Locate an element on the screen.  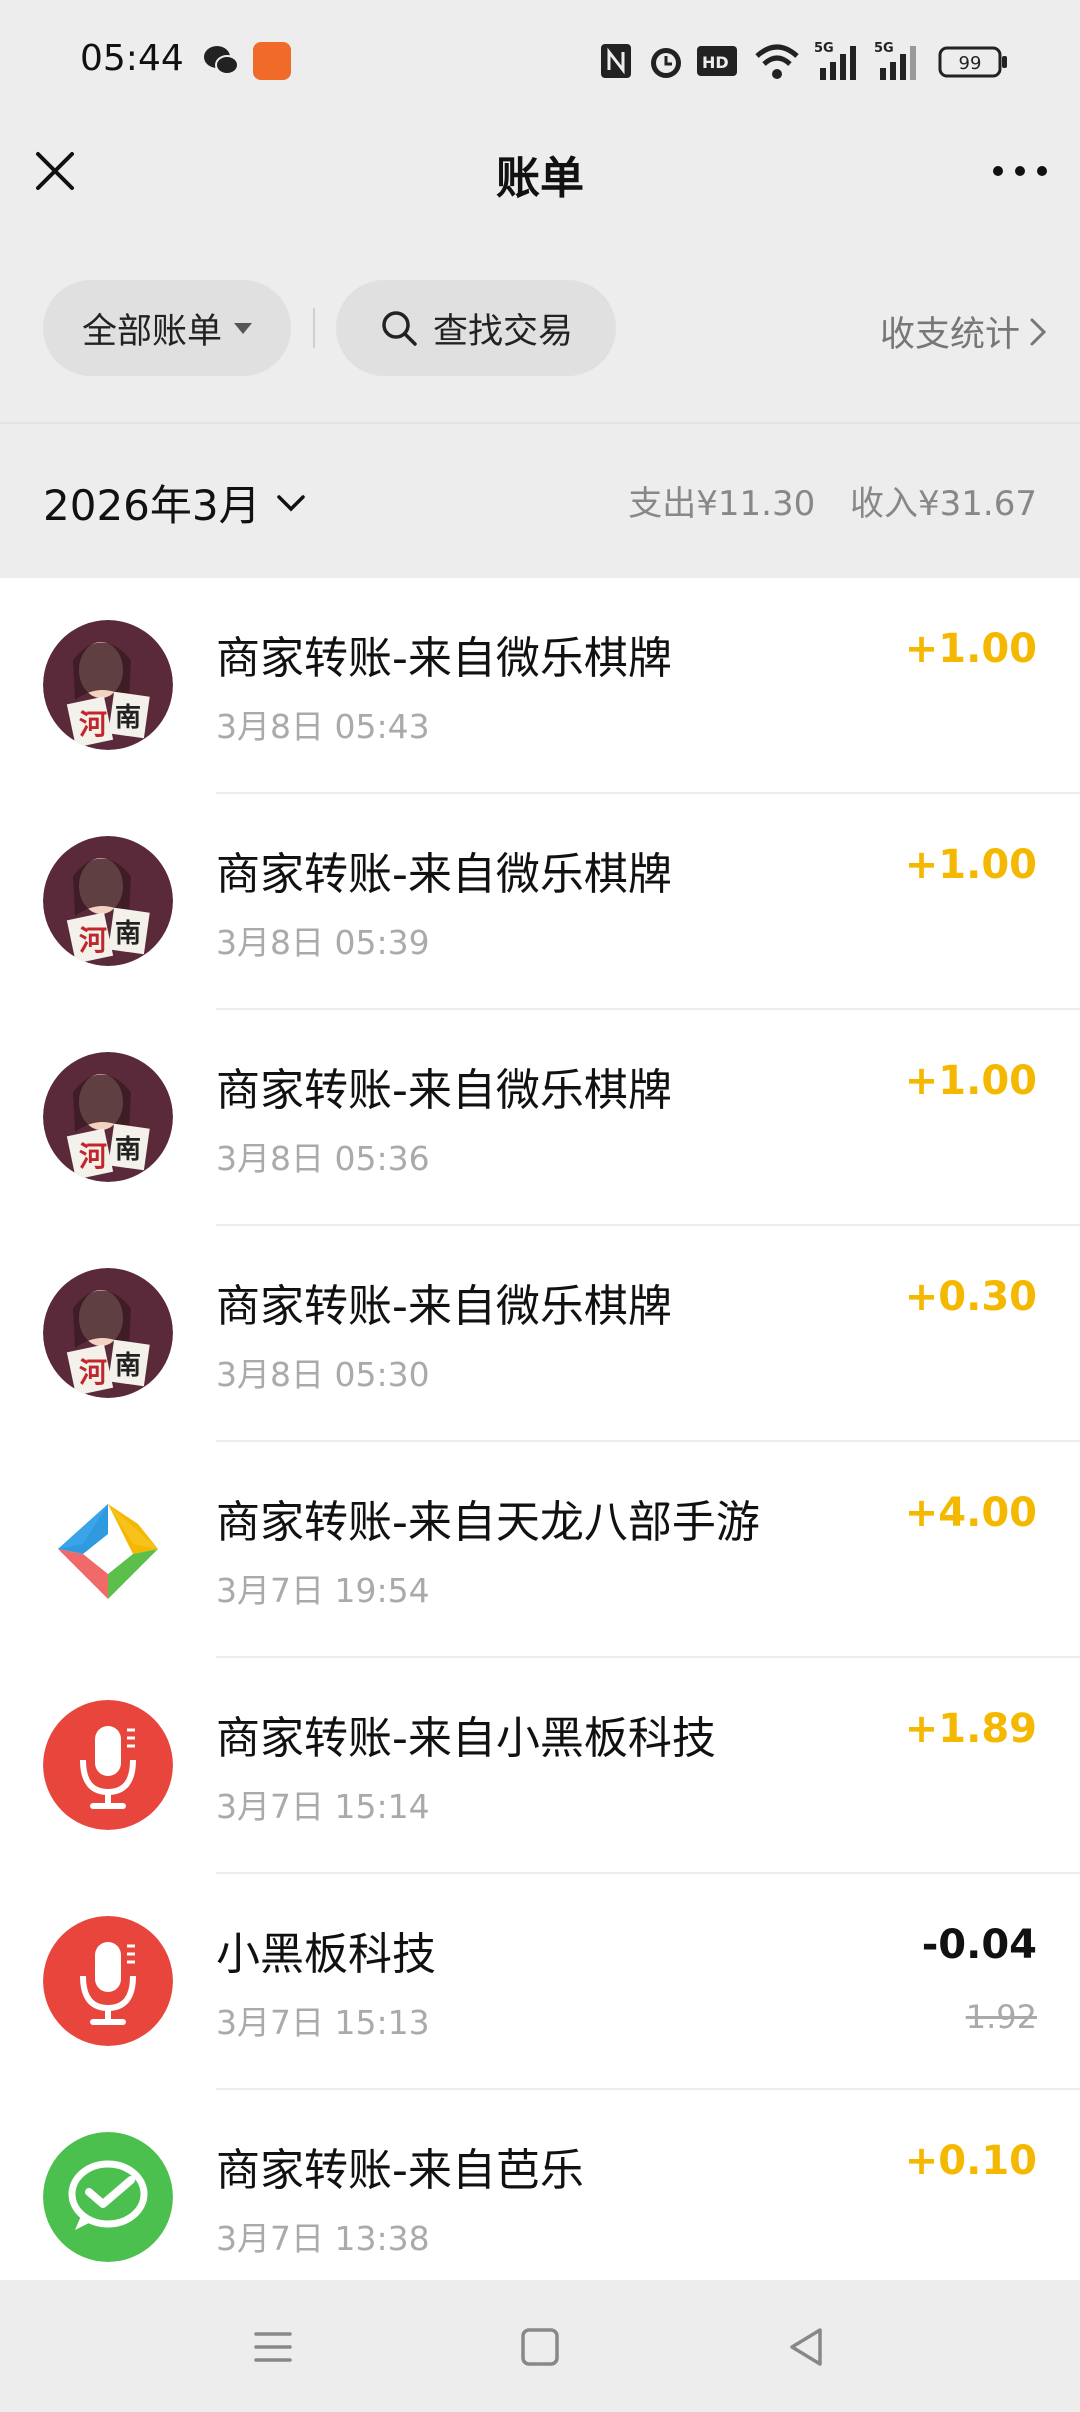
transaction-time: 3月7日 15:14 is located at coordinates (323, 1806).